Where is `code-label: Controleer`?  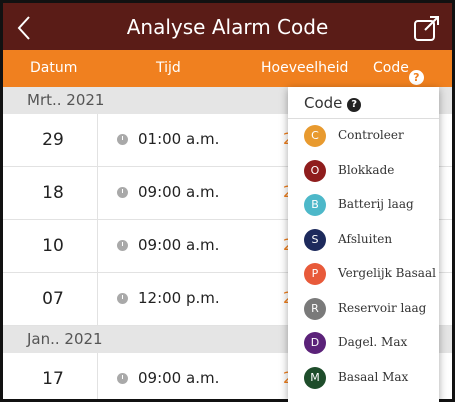
code-label: Controleer is located at coordinates (371, 135).